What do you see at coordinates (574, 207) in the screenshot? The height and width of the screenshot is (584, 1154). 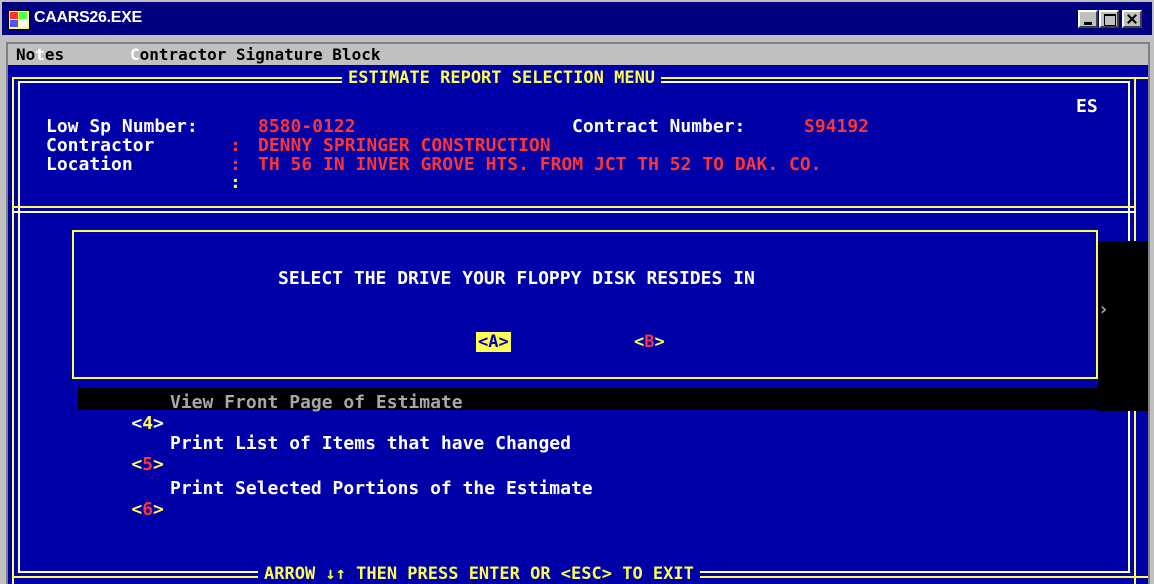 I see `header-separator-line` at bounding box center [574, 207].